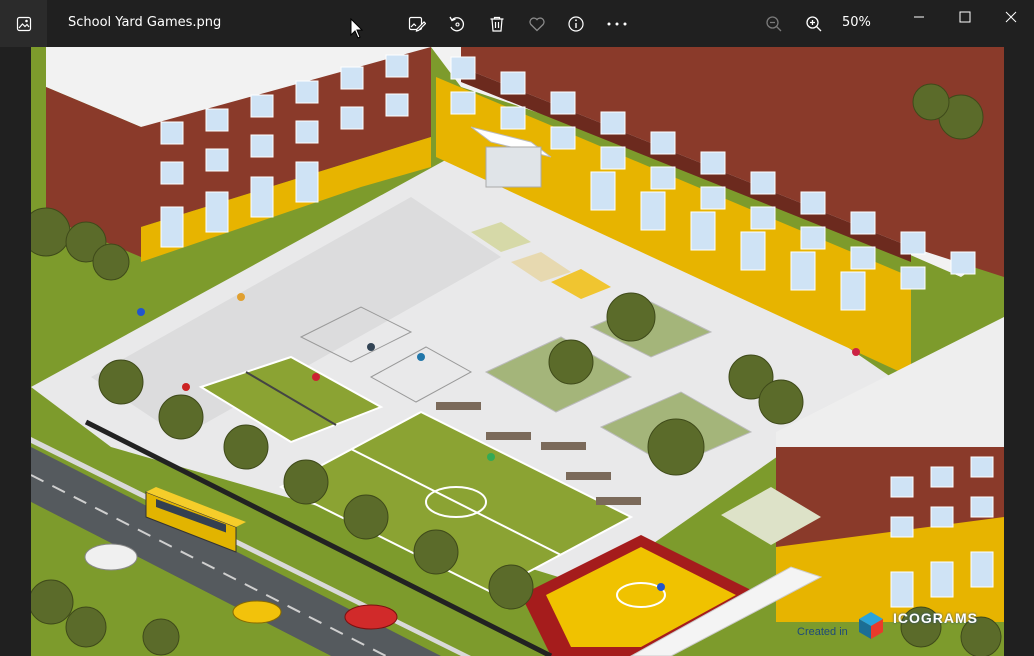 This screenshot has height=656, width=1034. What do you see at coordinates (856, 22) in the screenshot?
I see `zoom-level: 50%` at bounding box center [856, 22].